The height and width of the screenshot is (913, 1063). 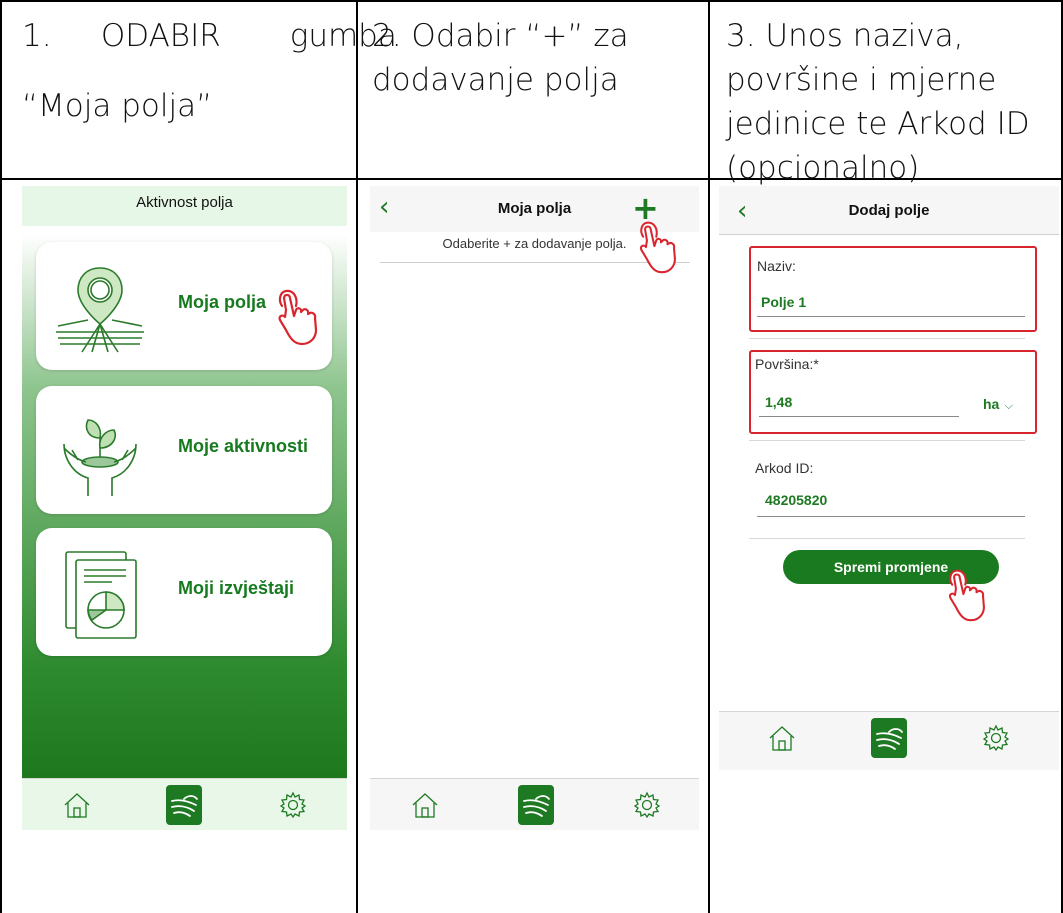 What do you see at coordinates (776, 266) in the screenshot?
I see `naziv-label: Naziv:` at bounding box center [776, 266].